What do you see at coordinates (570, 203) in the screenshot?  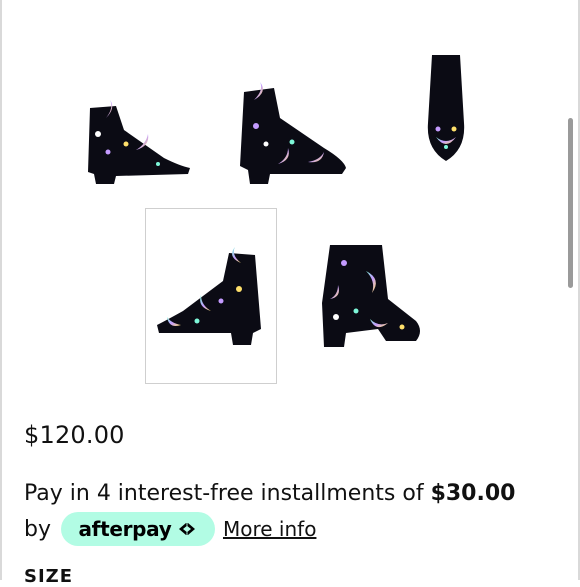 I see `scrollbar` at bounding box center [570, 203].